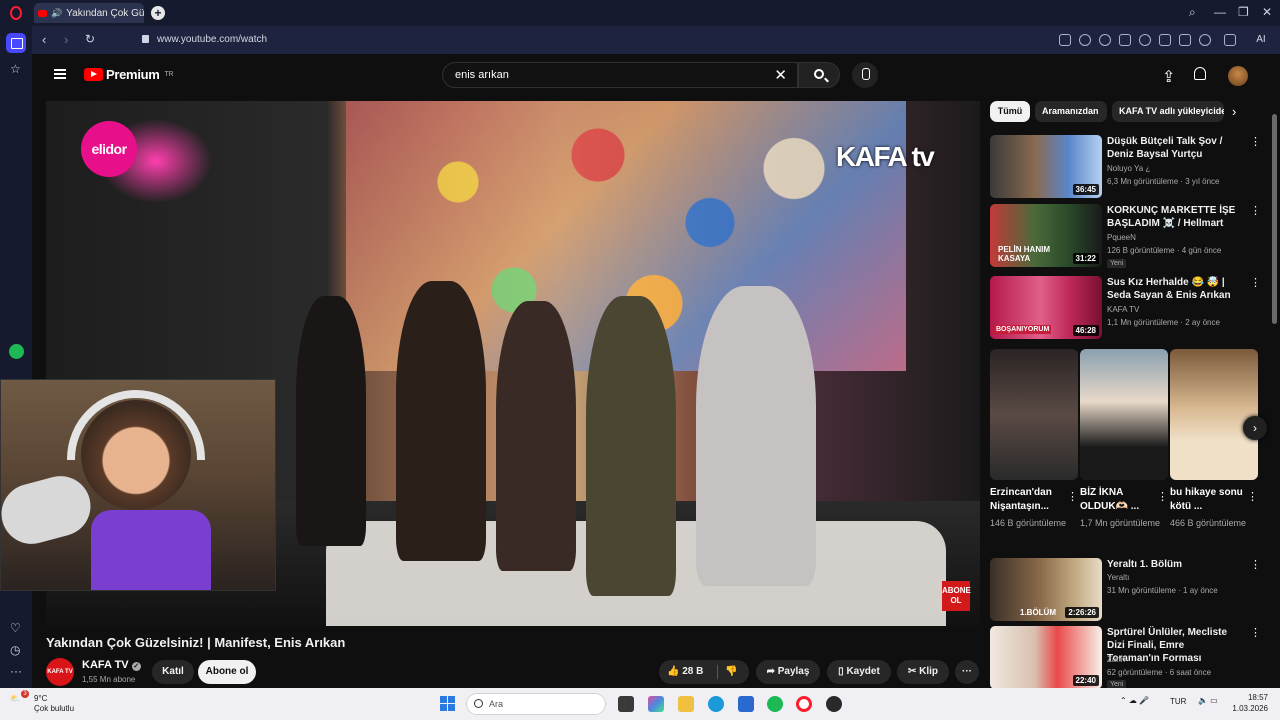 The image size is (1280, 720). I want to click on profile-icon, so click(1205, 40).